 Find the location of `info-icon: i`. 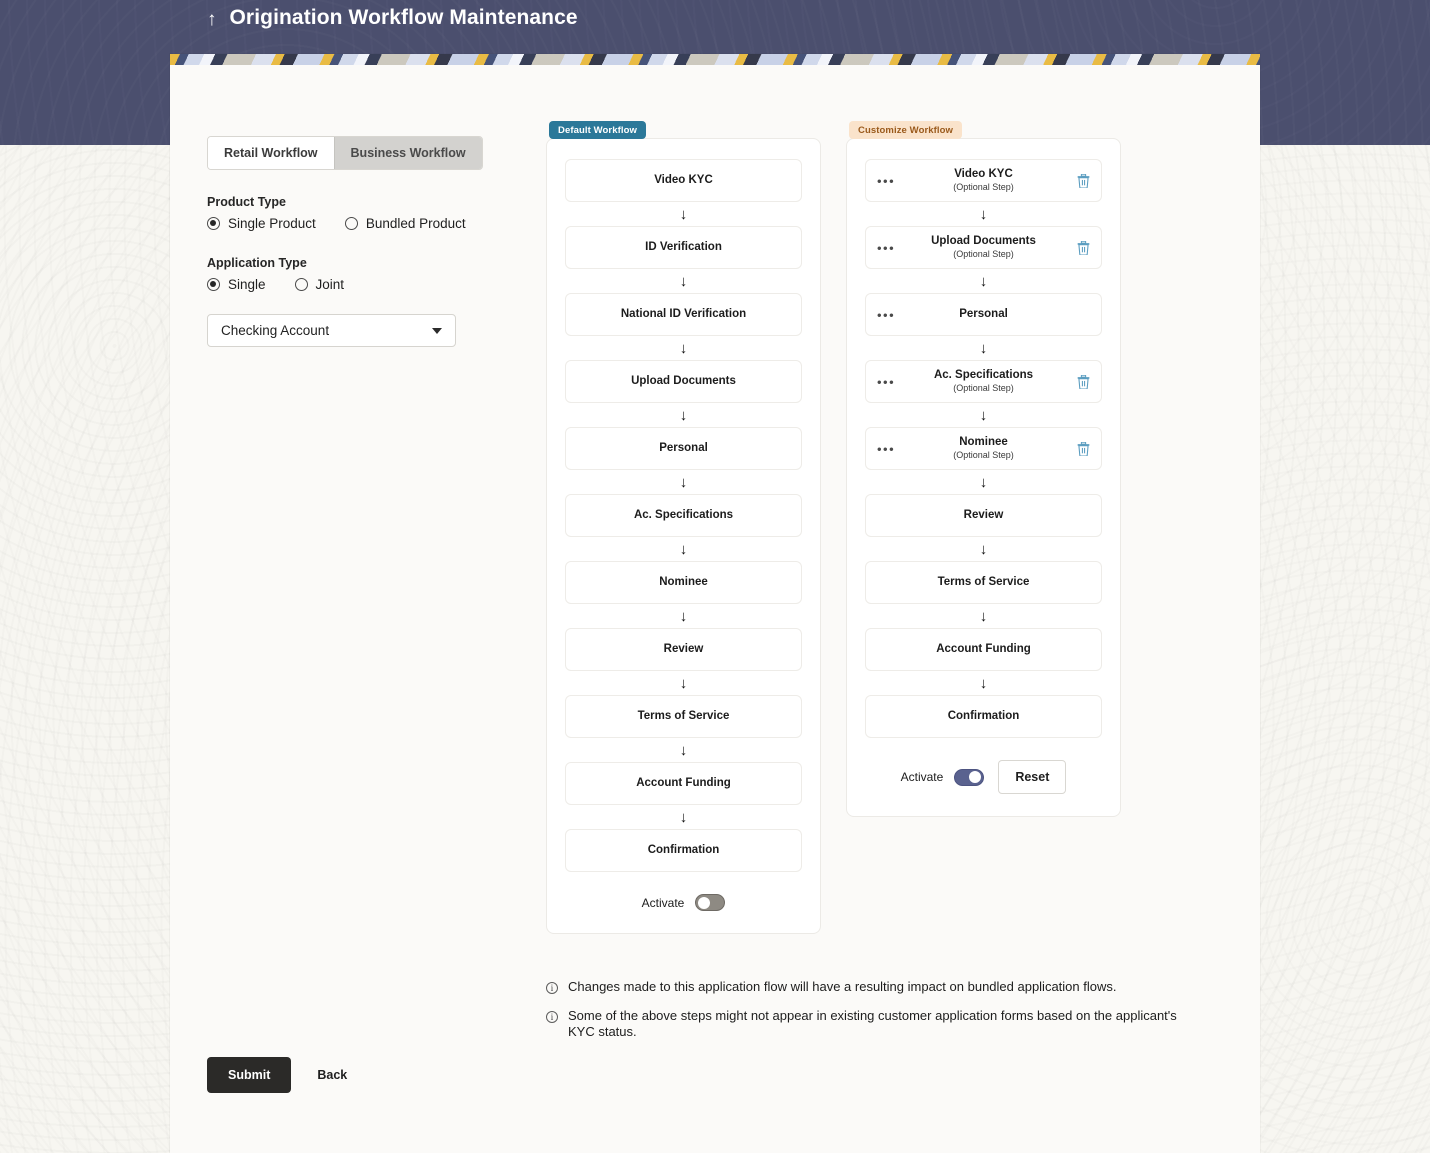

info-icon: i is located at coordinates (552, 988).